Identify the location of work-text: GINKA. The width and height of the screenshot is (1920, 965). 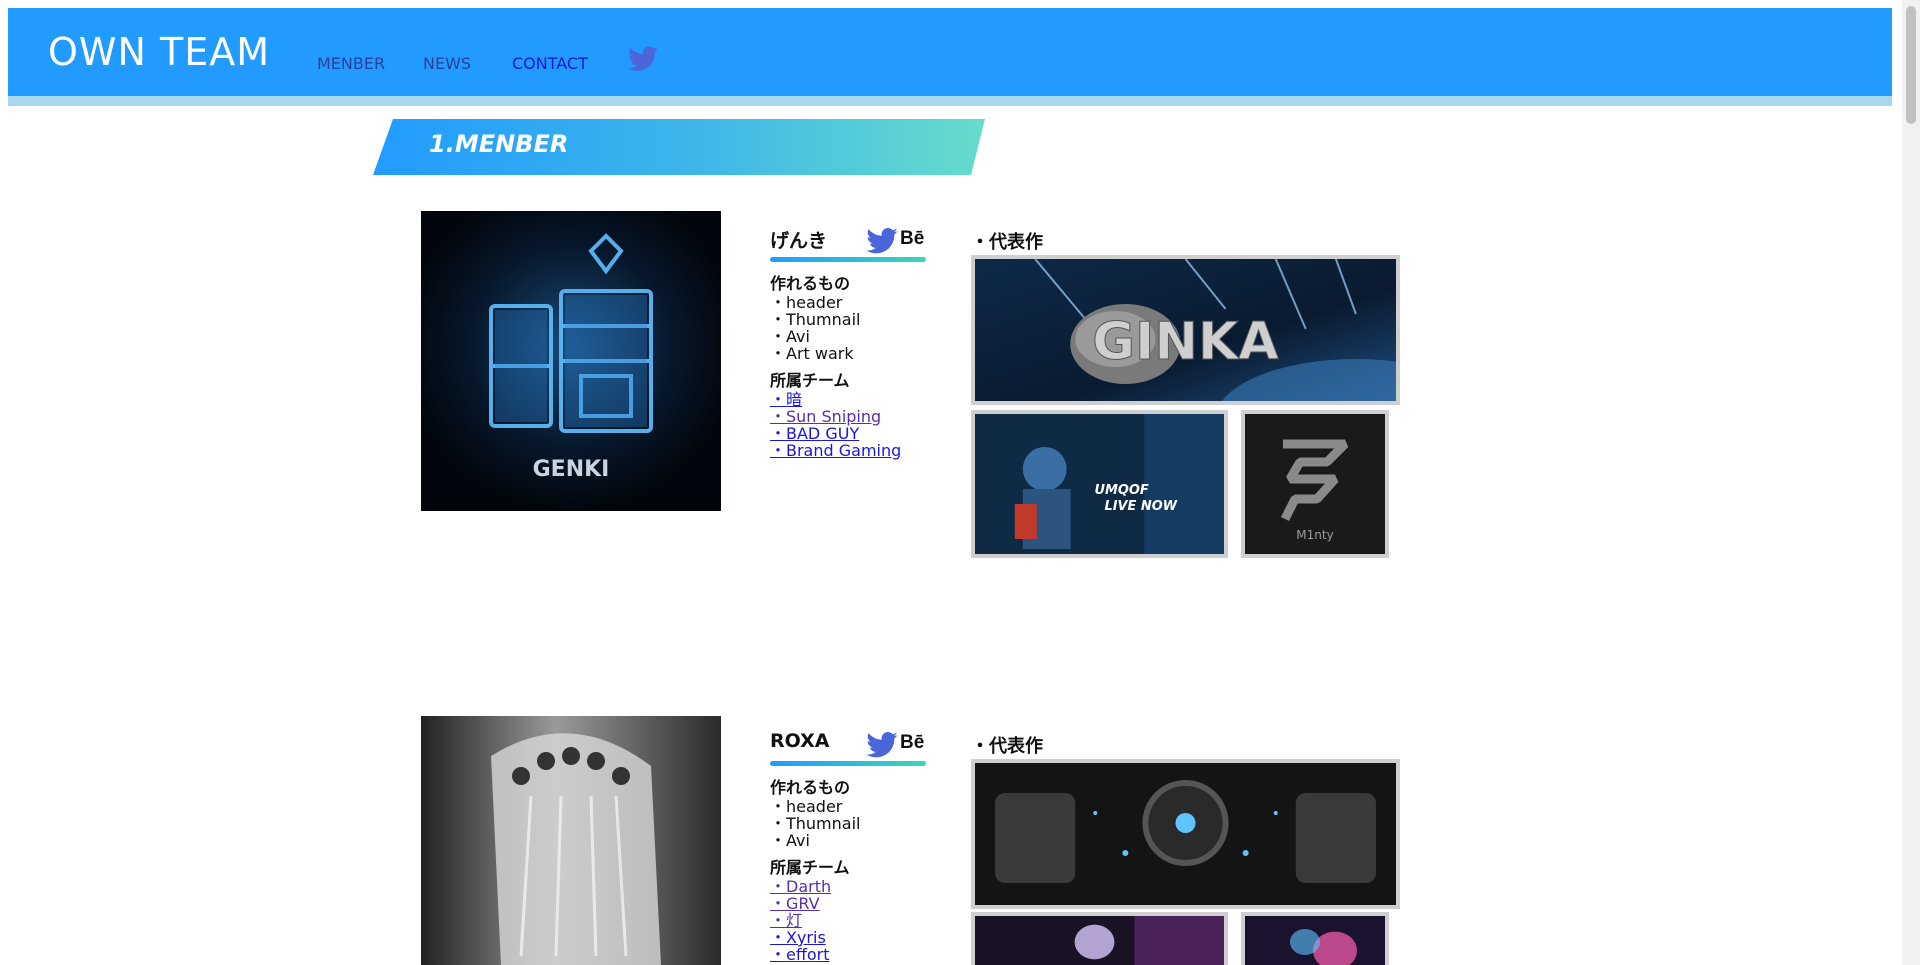
(1185, 342).